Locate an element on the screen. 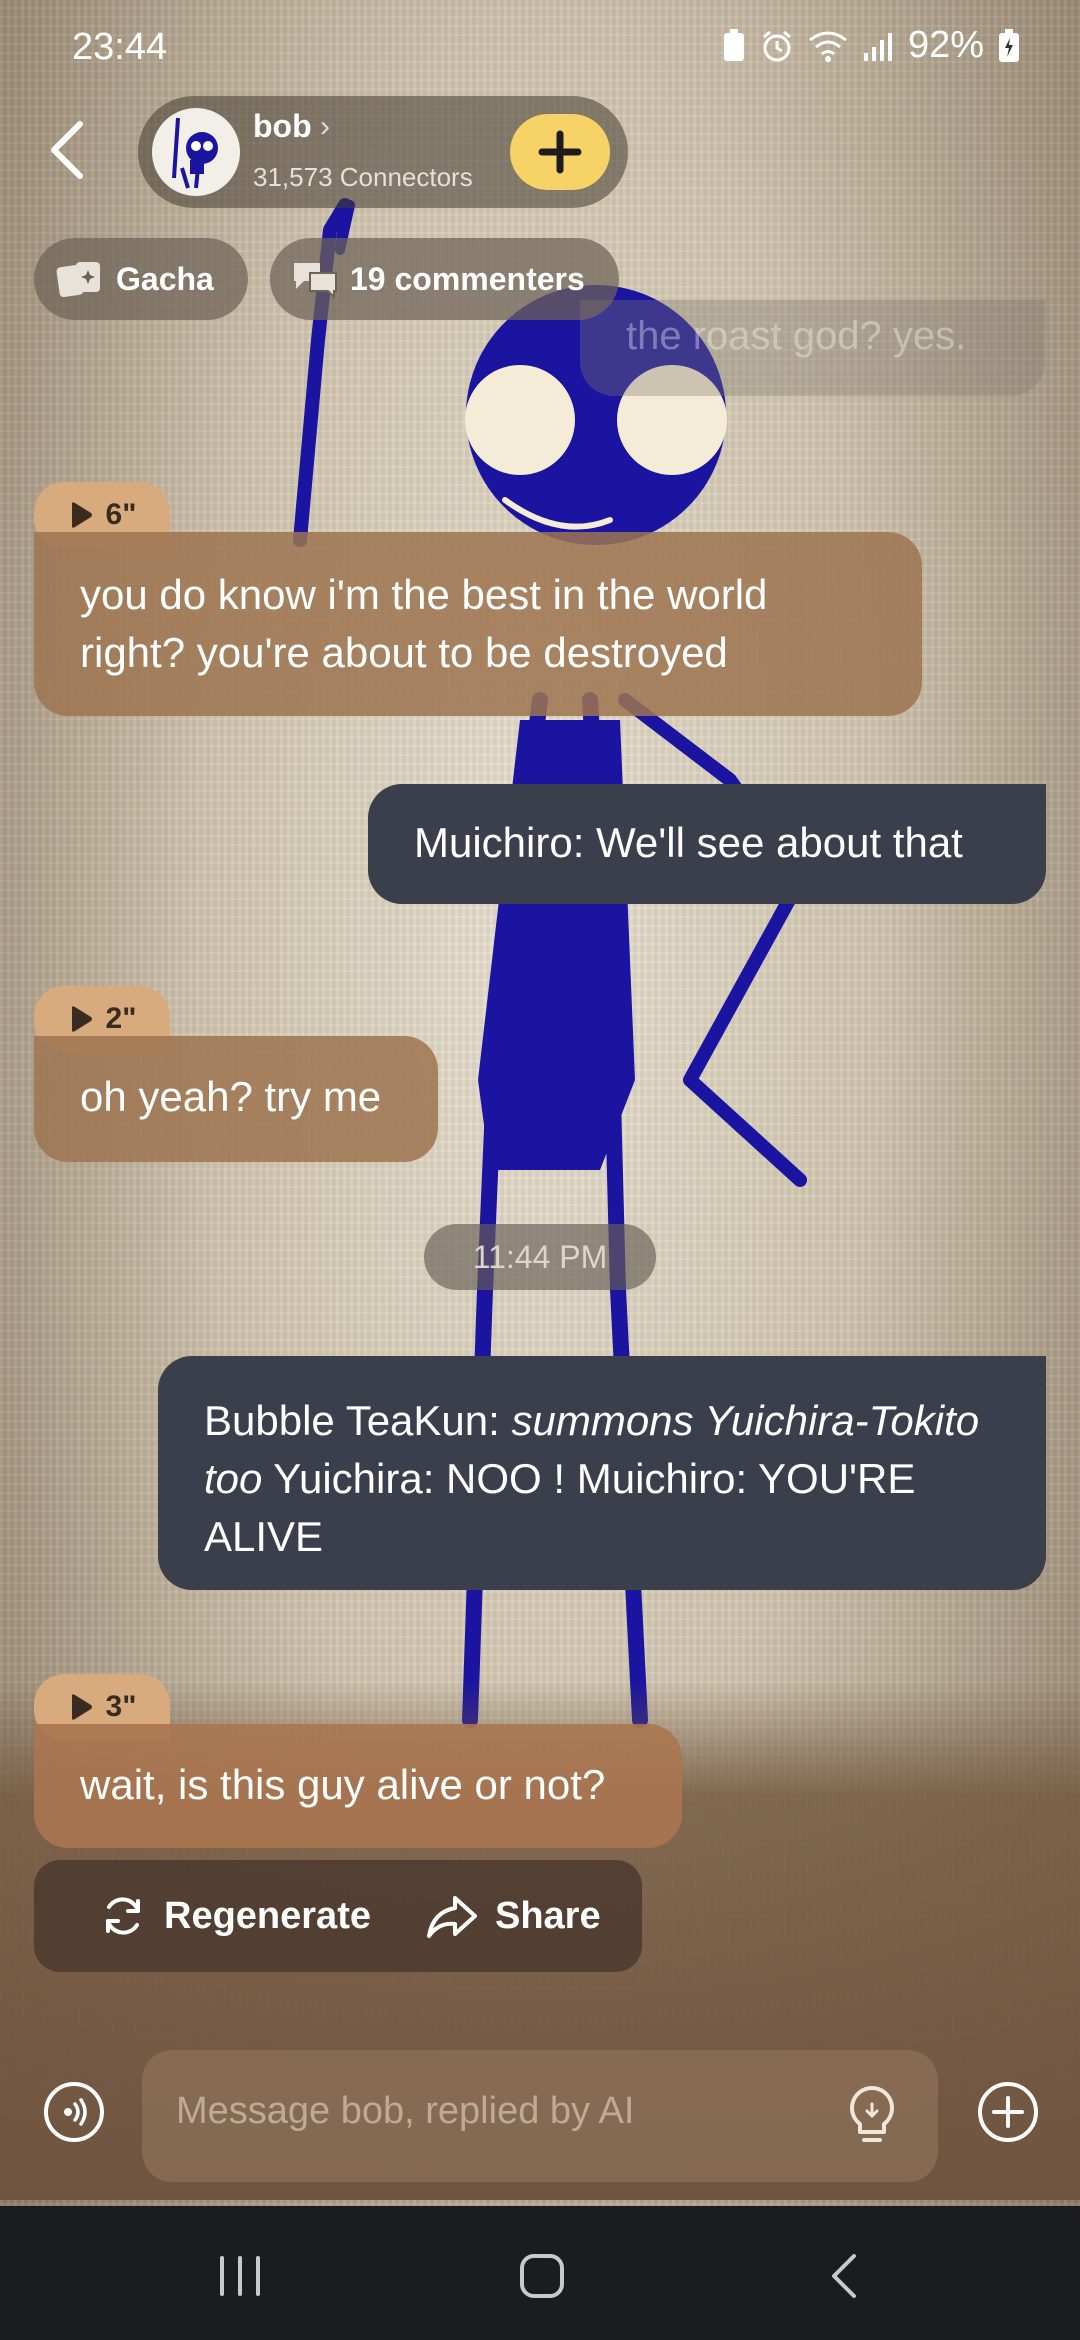 The image size is (1080, 2340). message-text: oh yeah? try me is located at coordinates (231, 1096).